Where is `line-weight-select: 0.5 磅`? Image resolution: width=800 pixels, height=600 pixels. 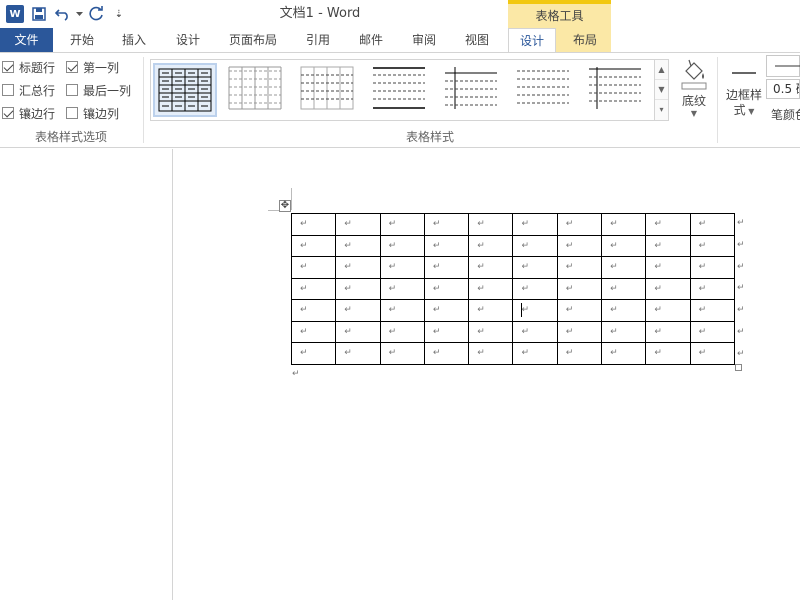
line-weight-select: 0.5 磅 is located at coordinates (783, 89).